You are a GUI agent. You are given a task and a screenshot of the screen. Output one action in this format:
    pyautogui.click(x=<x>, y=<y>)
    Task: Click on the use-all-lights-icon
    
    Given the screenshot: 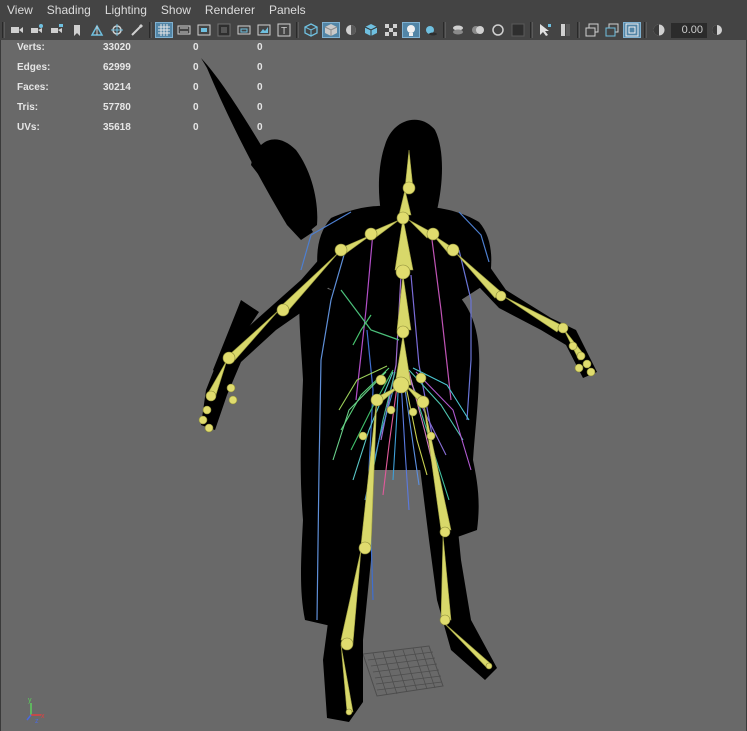 What is the action you would take?
    pyautogui.click(x=411, y=30)
    